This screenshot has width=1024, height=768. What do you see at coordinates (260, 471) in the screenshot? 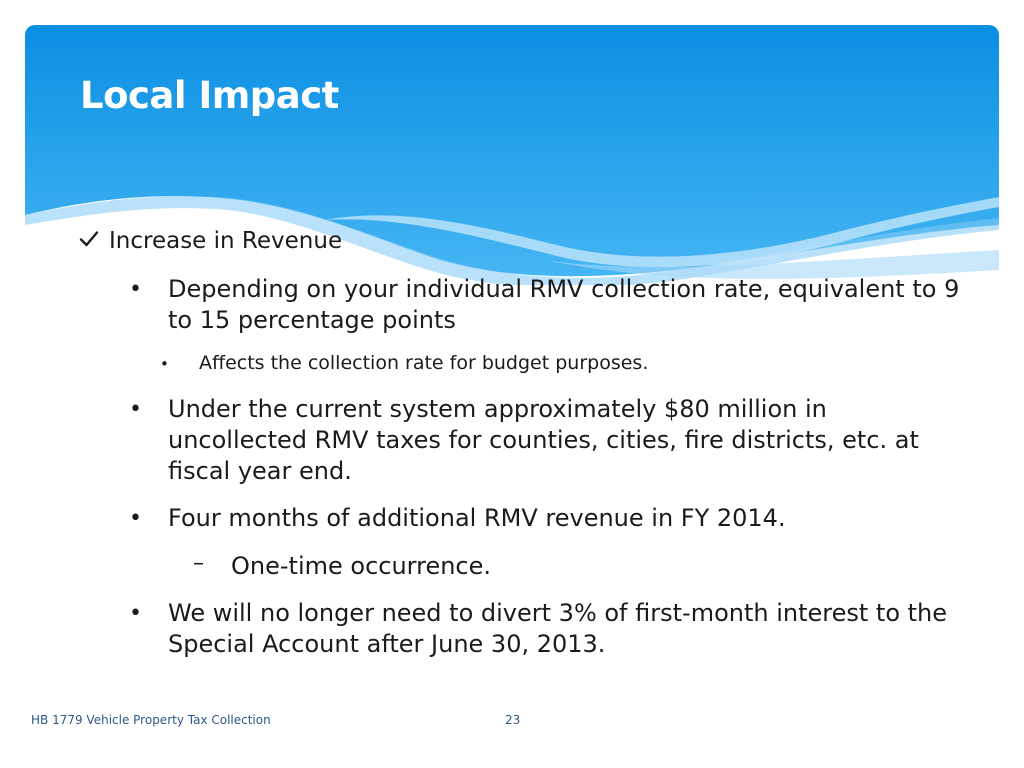
I see `bullet2-line3: fiscal year end.` at bounding box center [260, 471].